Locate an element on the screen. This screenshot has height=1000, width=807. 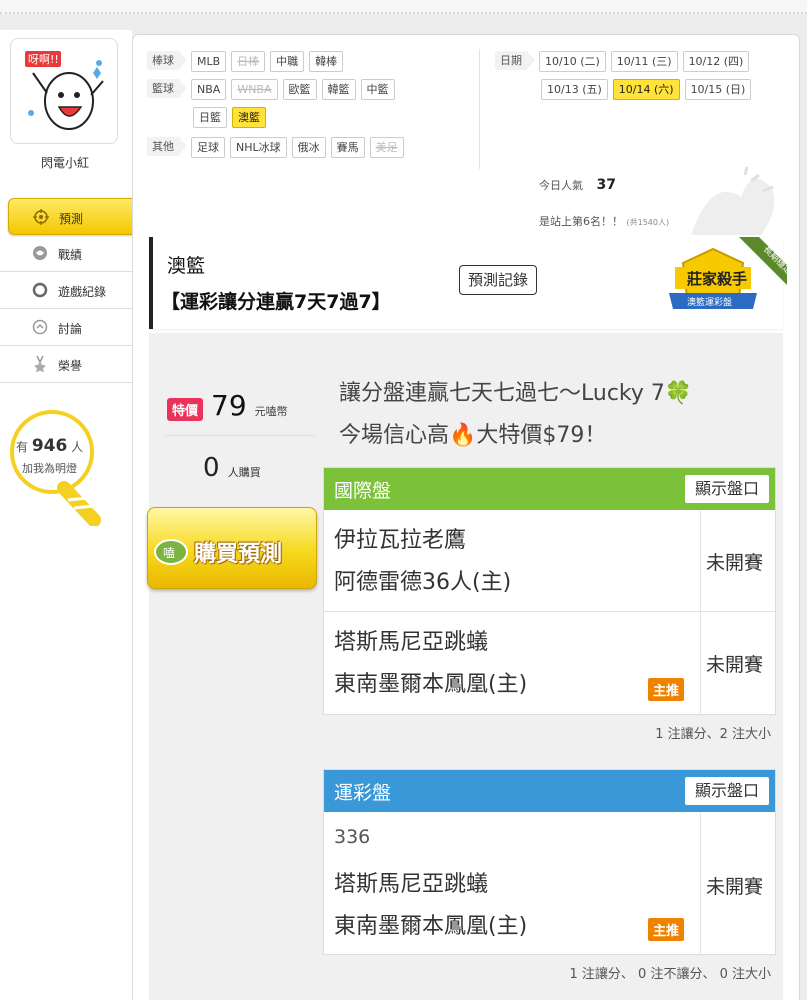
price-row: 特價 79 元嗑幣 is located at coordinates (227, 405).